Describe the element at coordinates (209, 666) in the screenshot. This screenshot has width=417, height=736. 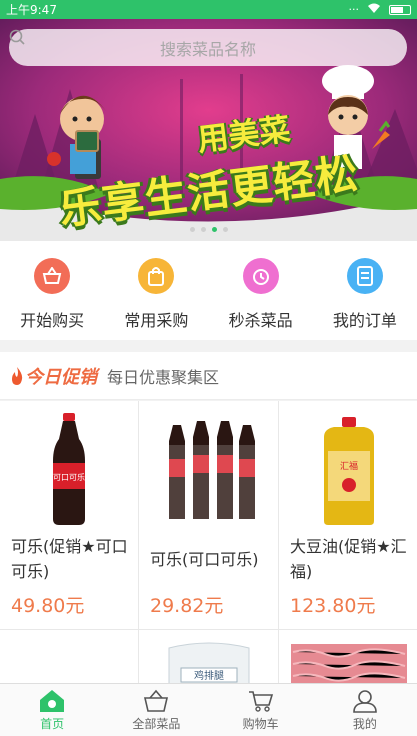
I see `chicken-bag-image: 鸡排腿` at that location.